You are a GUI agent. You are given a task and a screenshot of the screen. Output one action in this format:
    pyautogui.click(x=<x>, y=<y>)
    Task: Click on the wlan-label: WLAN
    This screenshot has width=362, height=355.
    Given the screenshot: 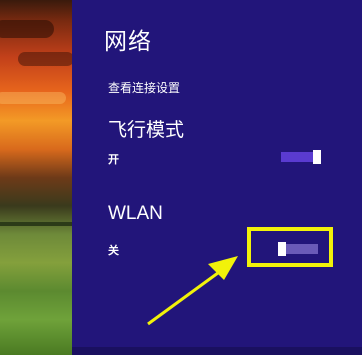 What is the action you would take?
    pyautogui.click(x=135, y=213)
    